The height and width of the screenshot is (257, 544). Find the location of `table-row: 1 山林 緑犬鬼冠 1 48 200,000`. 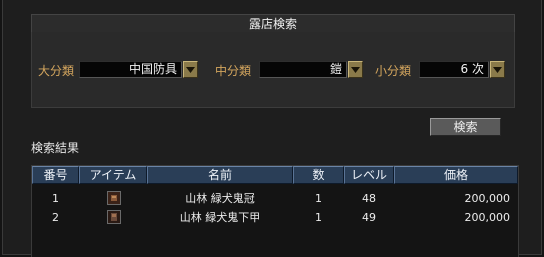

table-row: 1 山林 緑犬鬼冠 1 48 200,000 is located at coordinates (275, 198).